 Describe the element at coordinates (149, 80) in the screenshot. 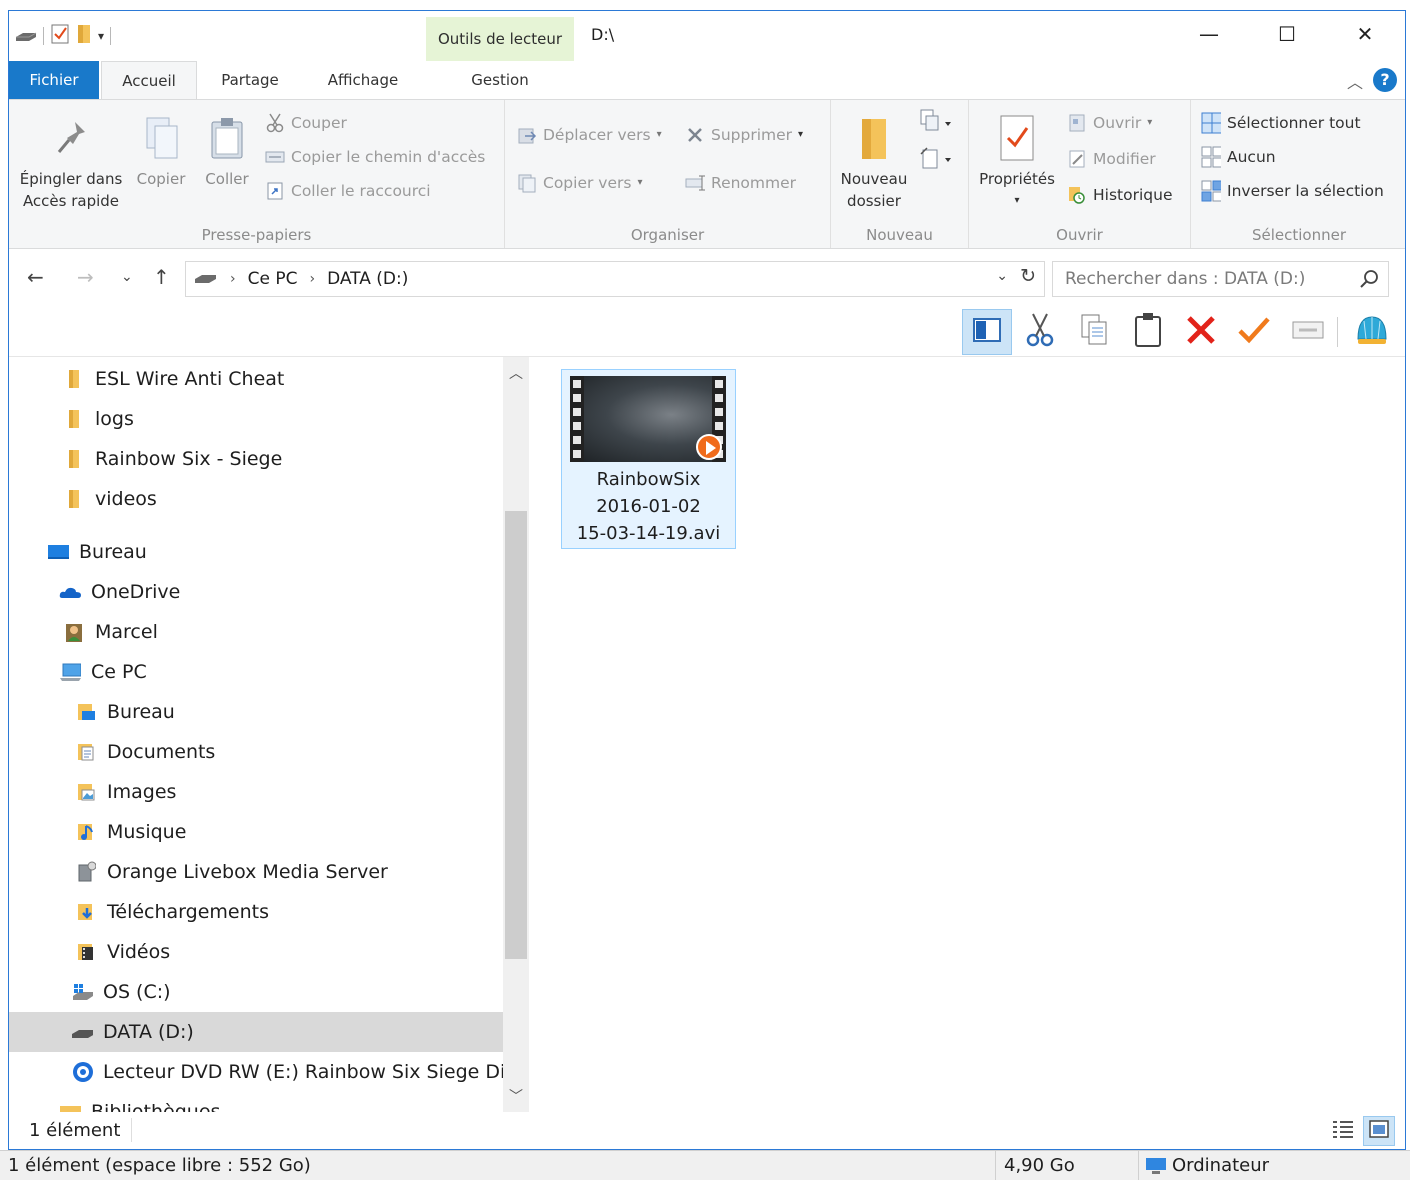

I see `tab-home: Accueil` at that location.